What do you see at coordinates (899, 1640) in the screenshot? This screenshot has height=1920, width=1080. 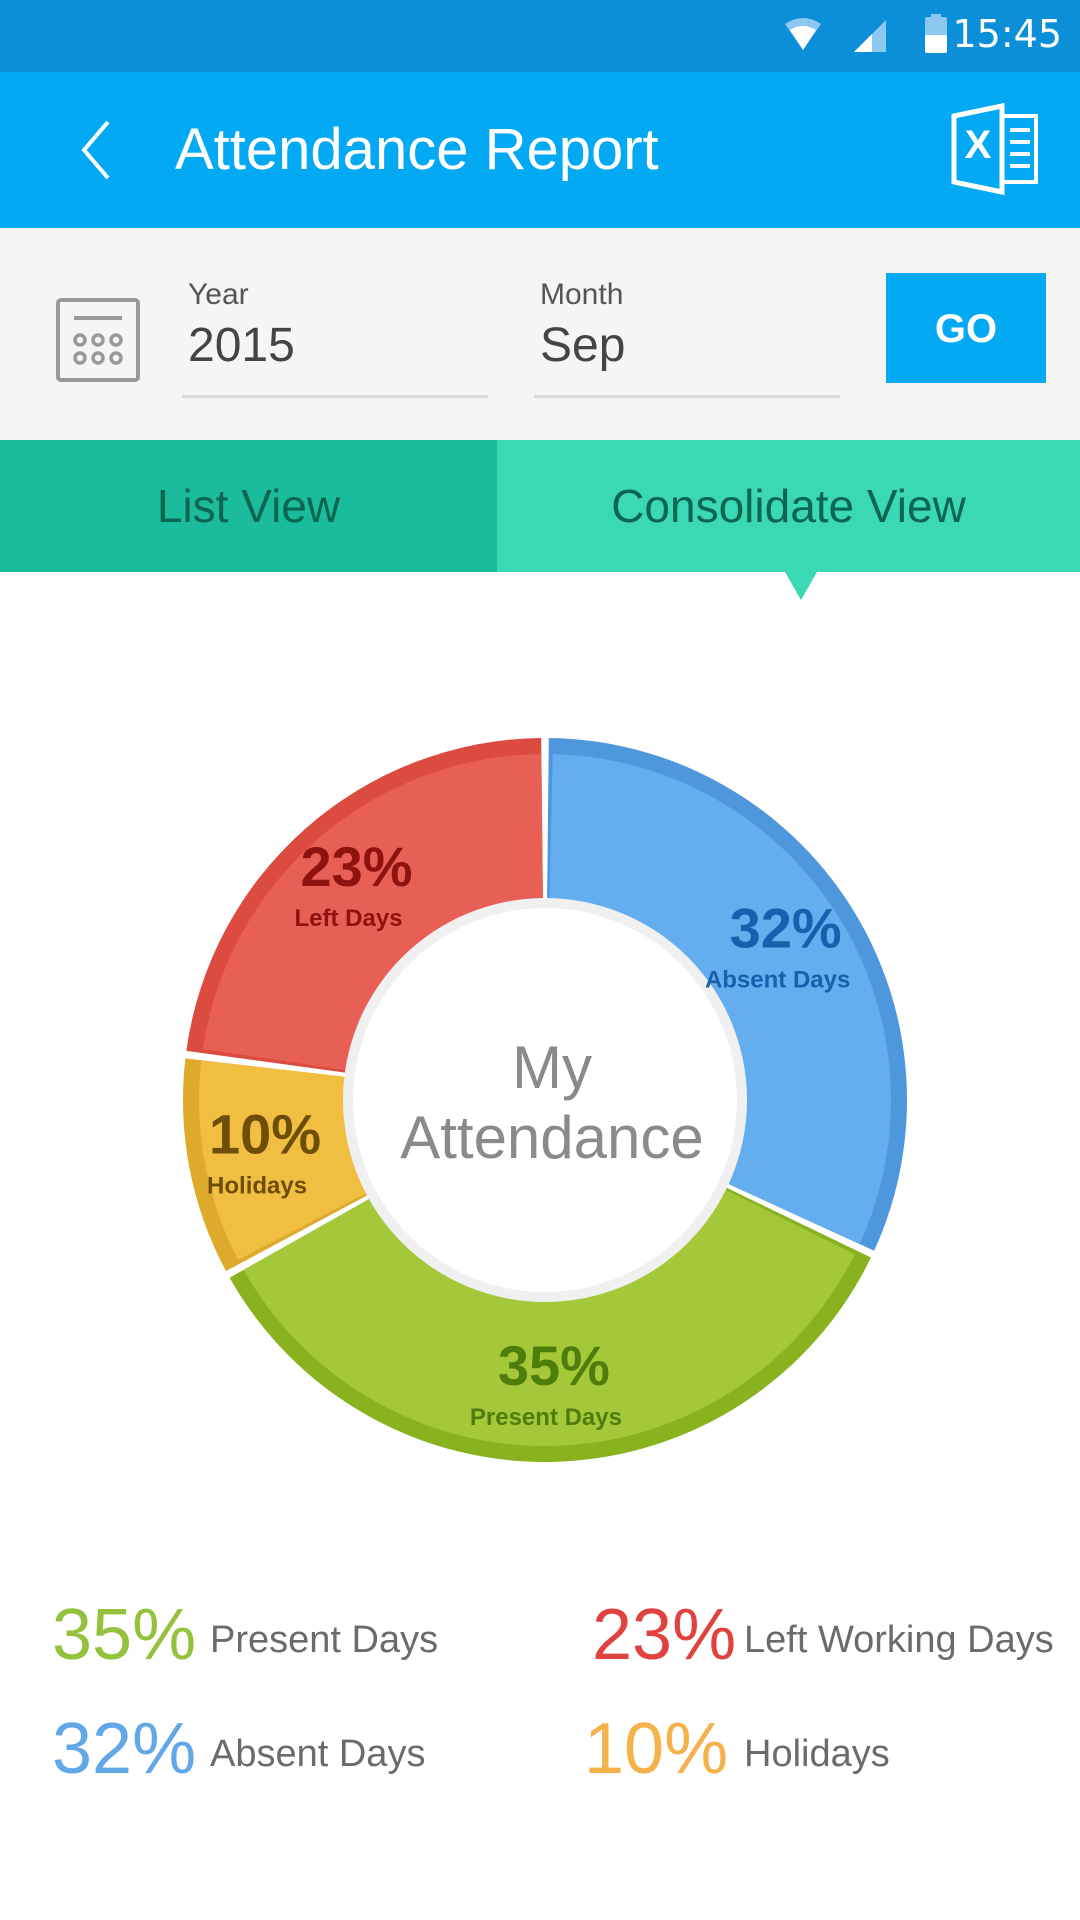 I see `legend-label: Left Working Days` at bounding box center [899, 1640].